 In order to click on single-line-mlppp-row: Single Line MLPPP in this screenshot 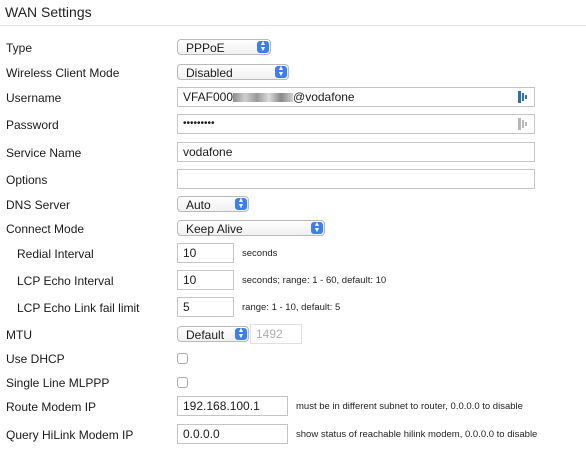, I will do `click(293, 383)`.